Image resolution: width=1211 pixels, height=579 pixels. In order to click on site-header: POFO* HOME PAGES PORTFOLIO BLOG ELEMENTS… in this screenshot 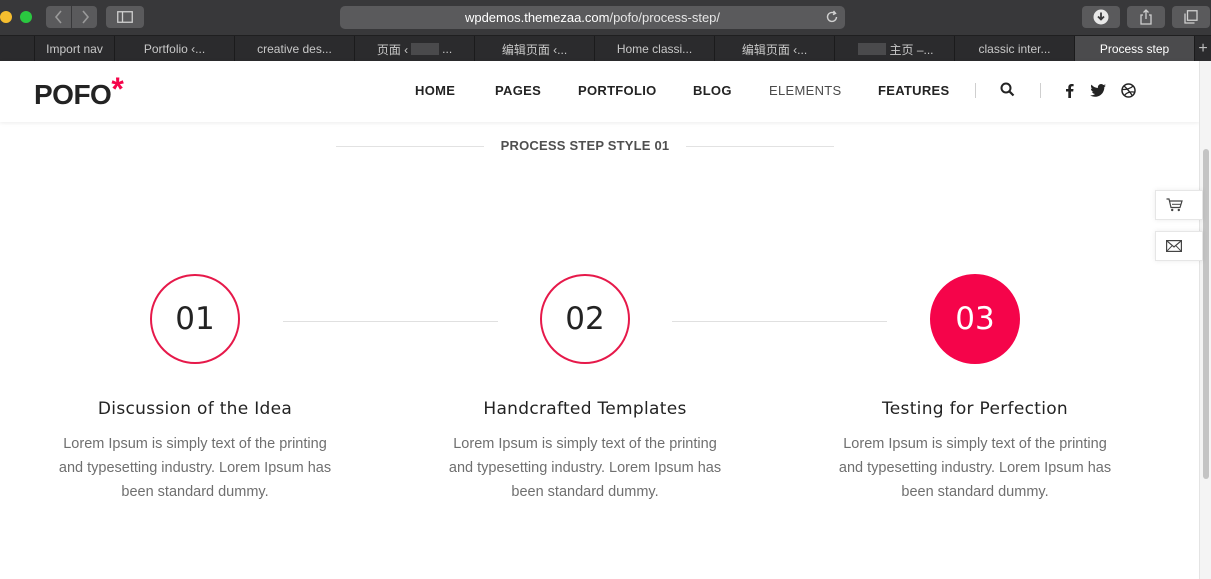, I will do `click(599, 91)`.